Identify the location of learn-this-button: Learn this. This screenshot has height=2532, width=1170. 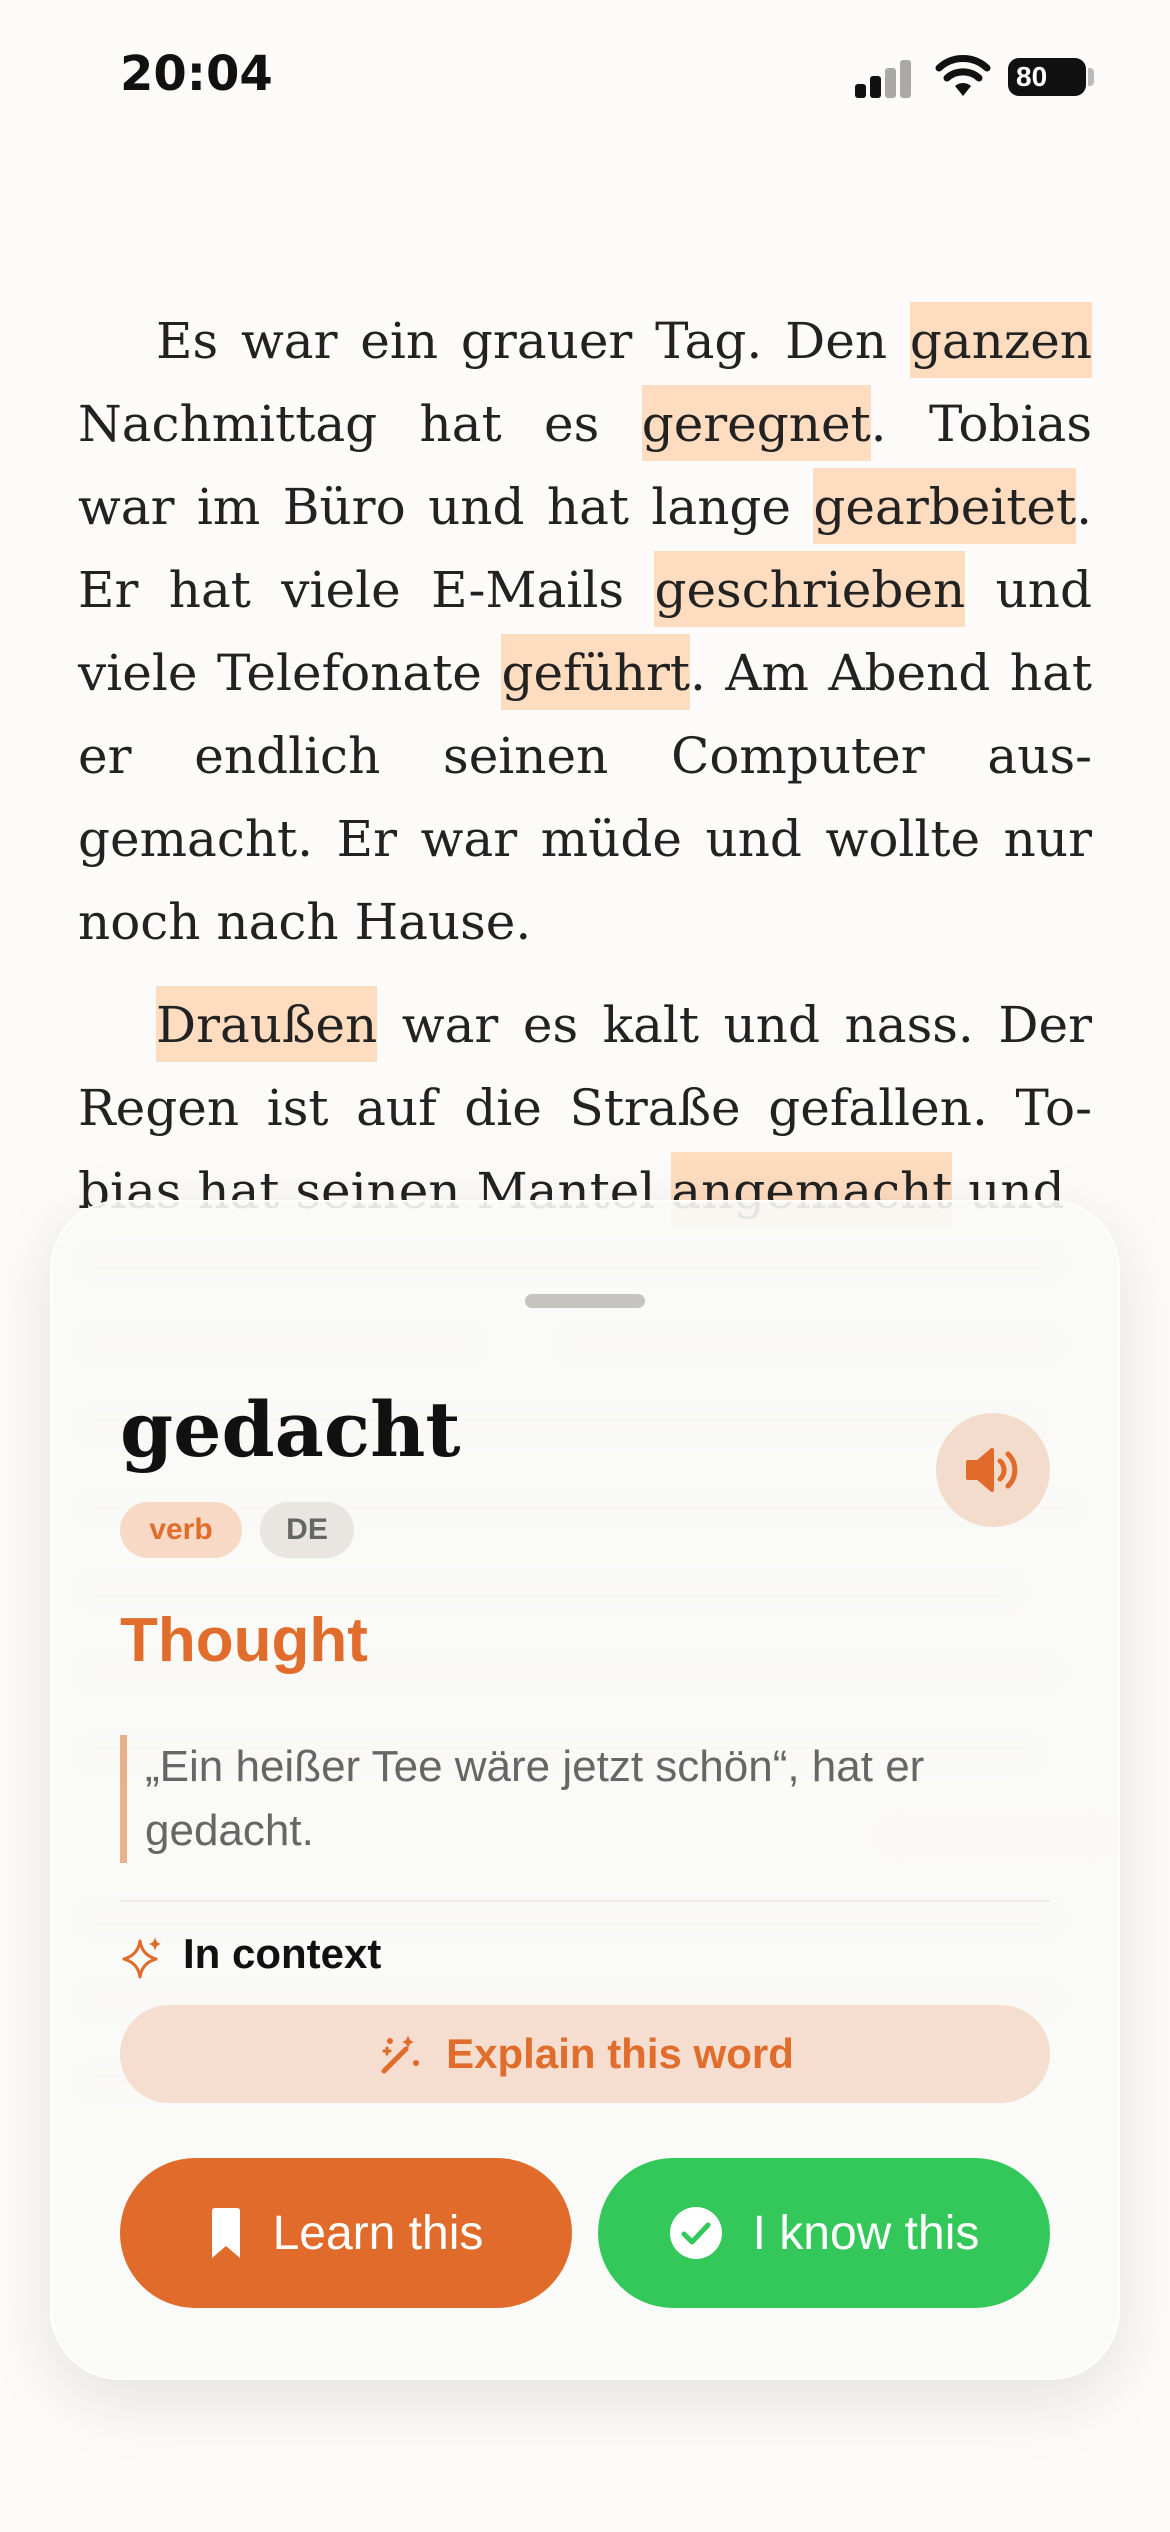
(346, 2233).